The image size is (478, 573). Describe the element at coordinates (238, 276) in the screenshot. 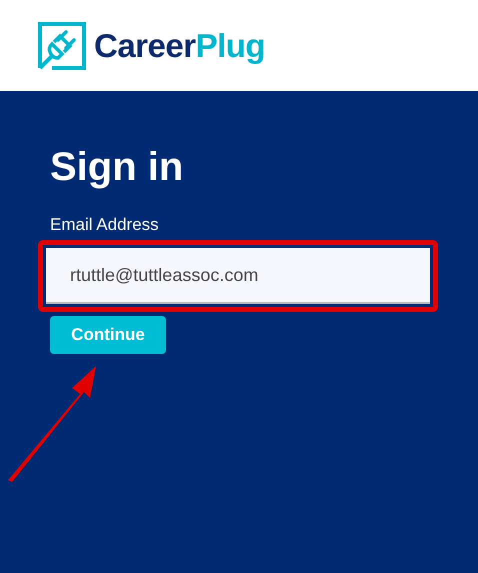

I see `email-field: rtuttle@tuttleassoc.com` at that location.